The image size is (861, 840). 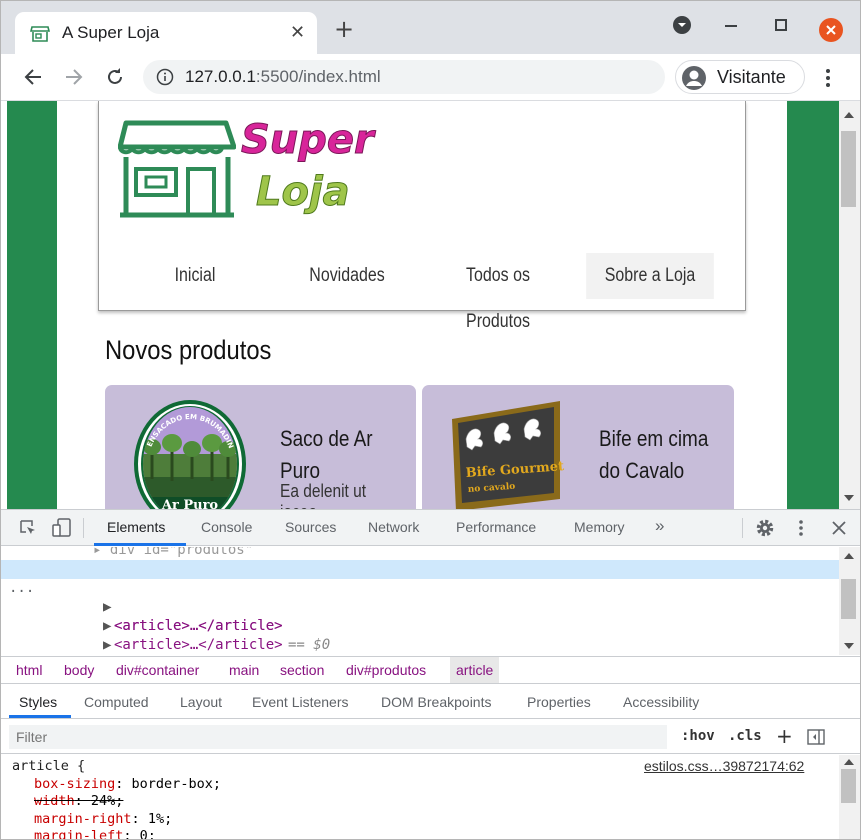 I want to click on profile-button: Visitante, so click(x=740, y=77).